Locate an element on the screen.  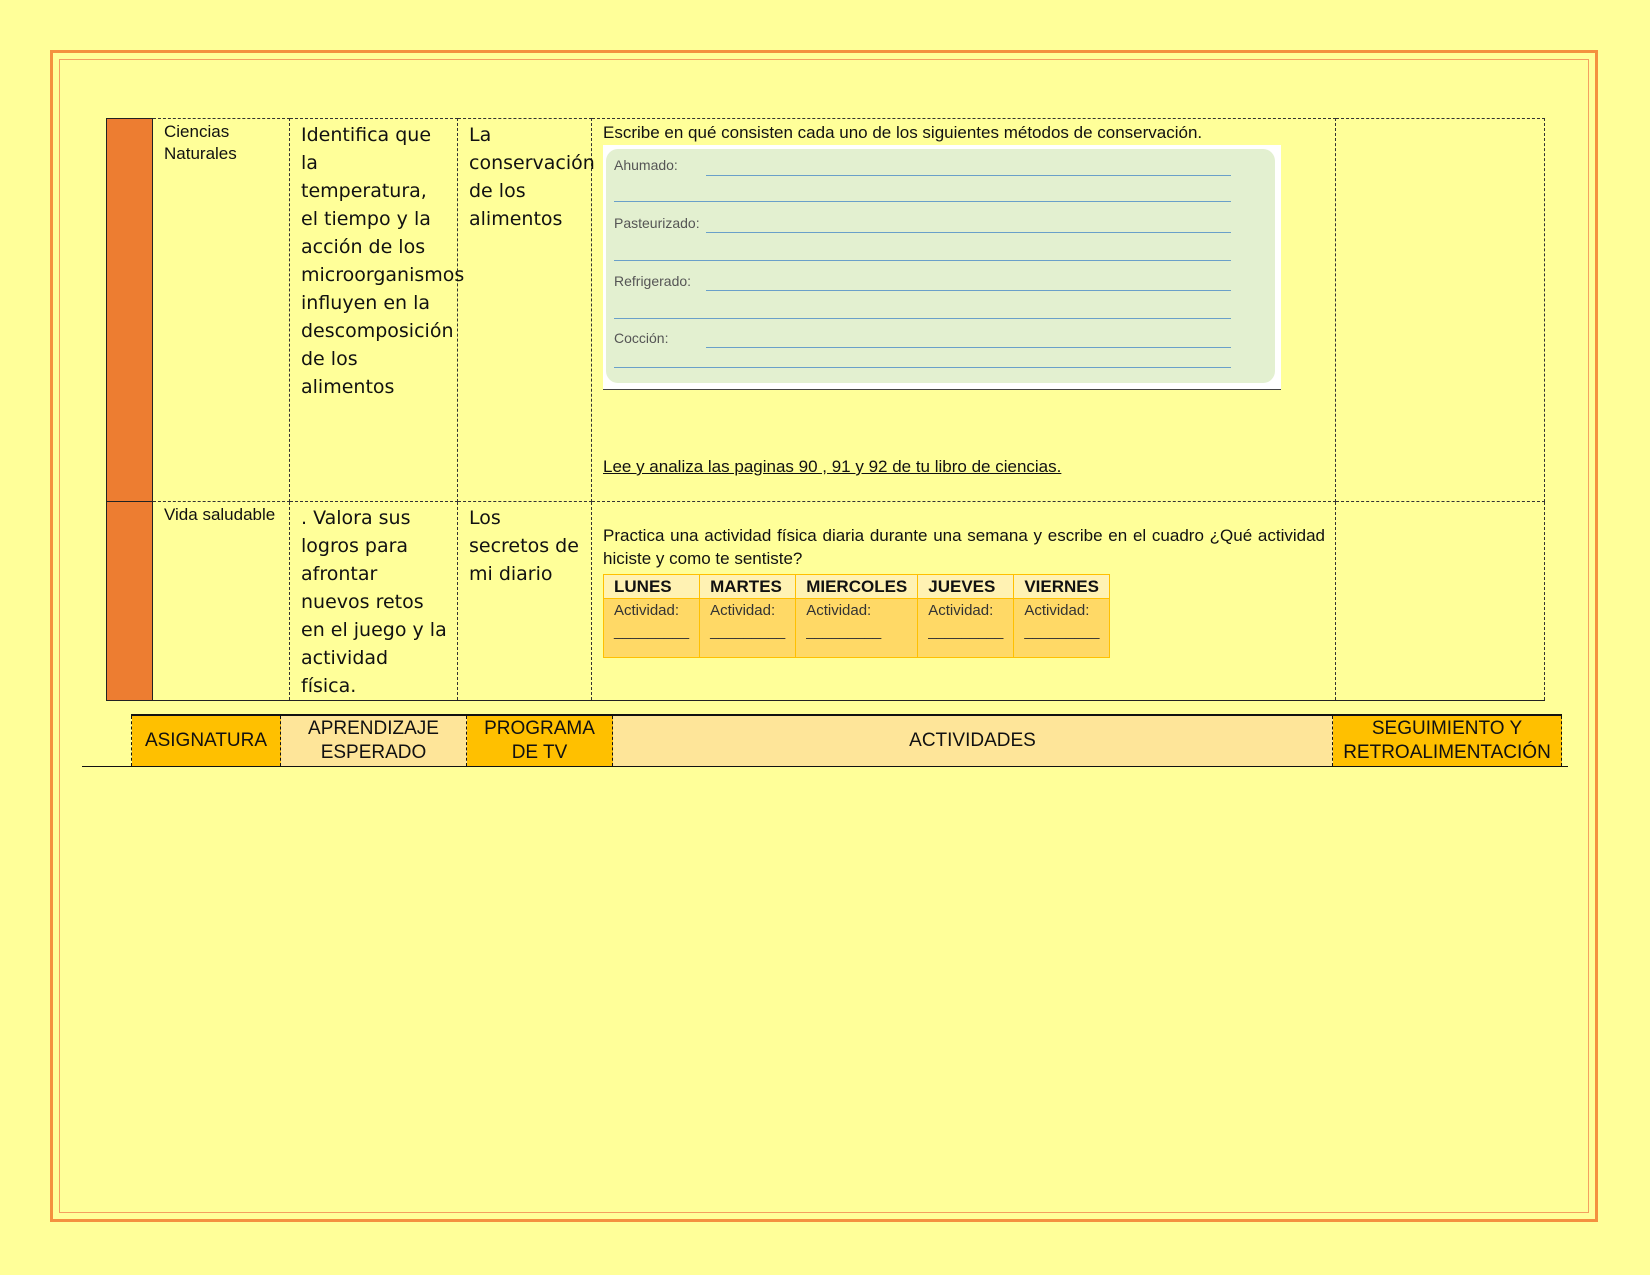
day-header: VIERNES is located at coordinates (1062, 586).